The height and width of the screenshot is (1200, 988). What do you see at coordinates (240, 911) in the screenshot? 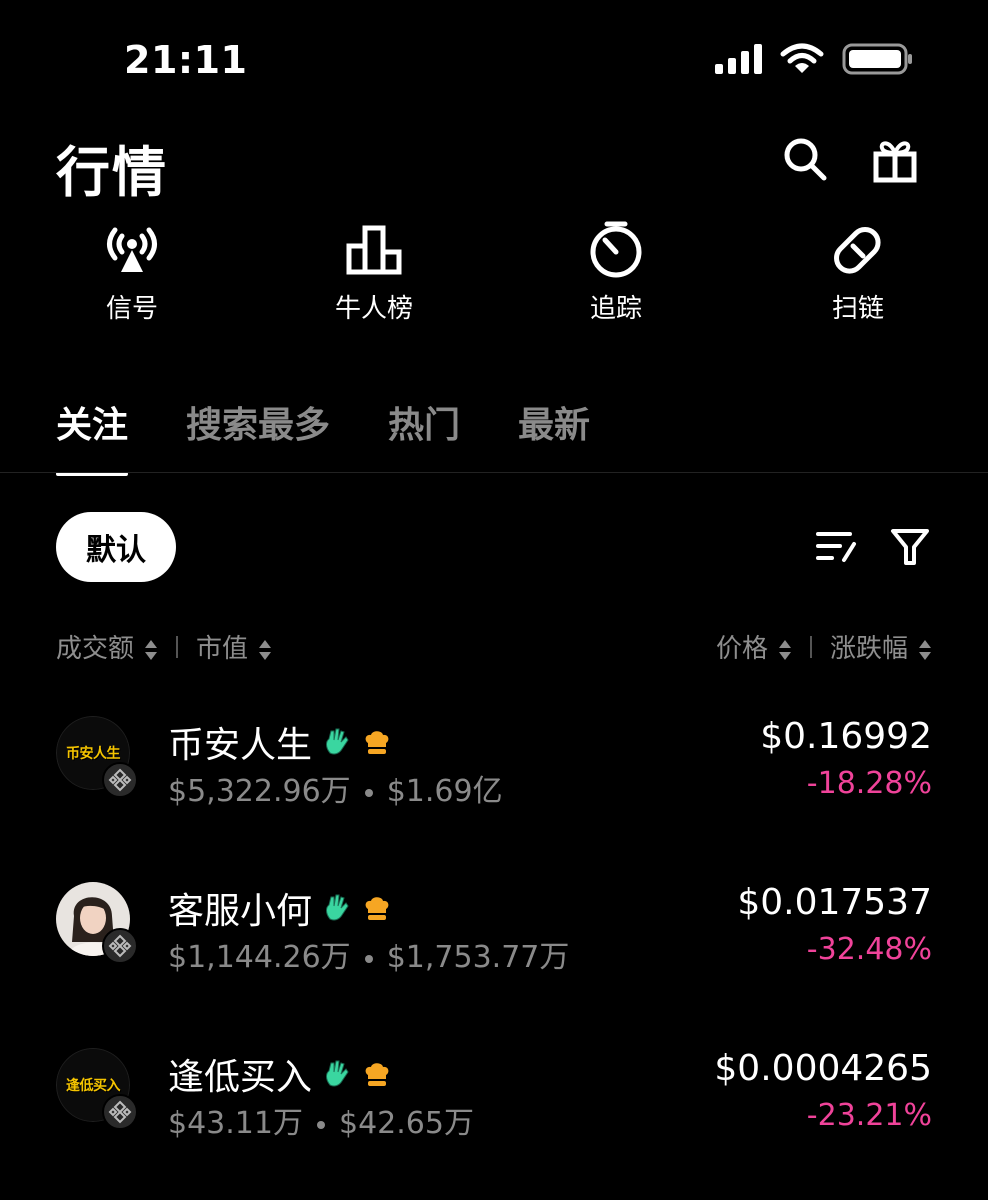
I see `token-name: 客服小何` at bounding box center [240, 911].